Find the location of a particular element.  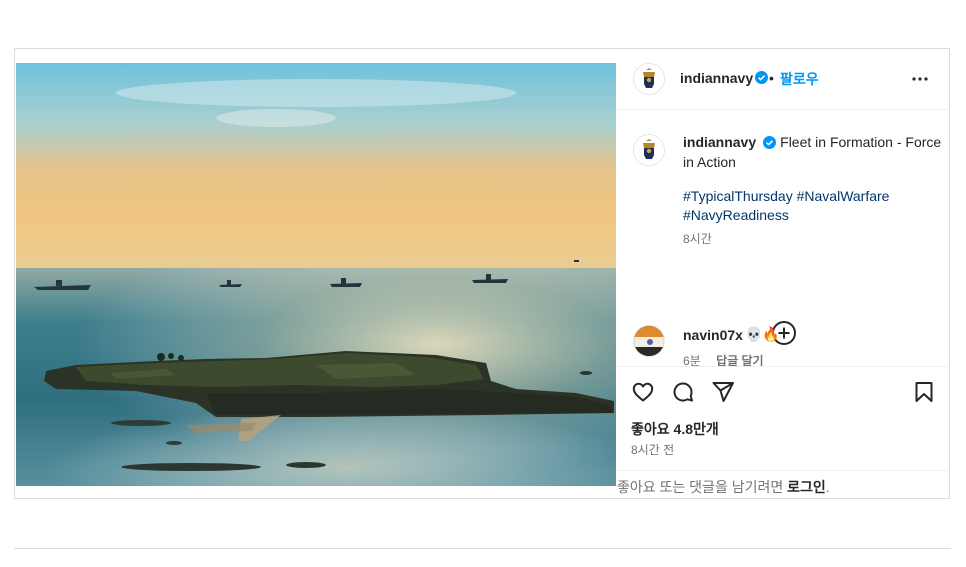

paper-plane-icon is located at coordinates (723, 392).